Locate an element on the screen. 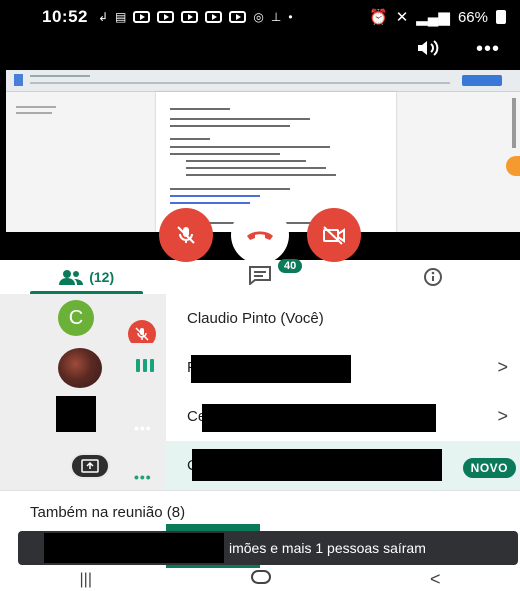  system-navigation-bar: ||| < is located at coordinates (260, 579).